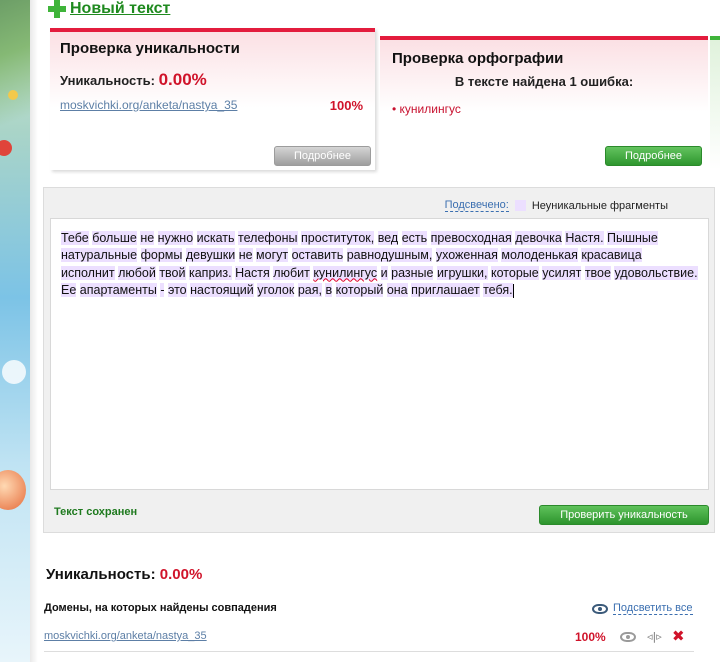 This screenshot has height=662, width=720. I want to click on highlighted-word: это, so click(177, 289).